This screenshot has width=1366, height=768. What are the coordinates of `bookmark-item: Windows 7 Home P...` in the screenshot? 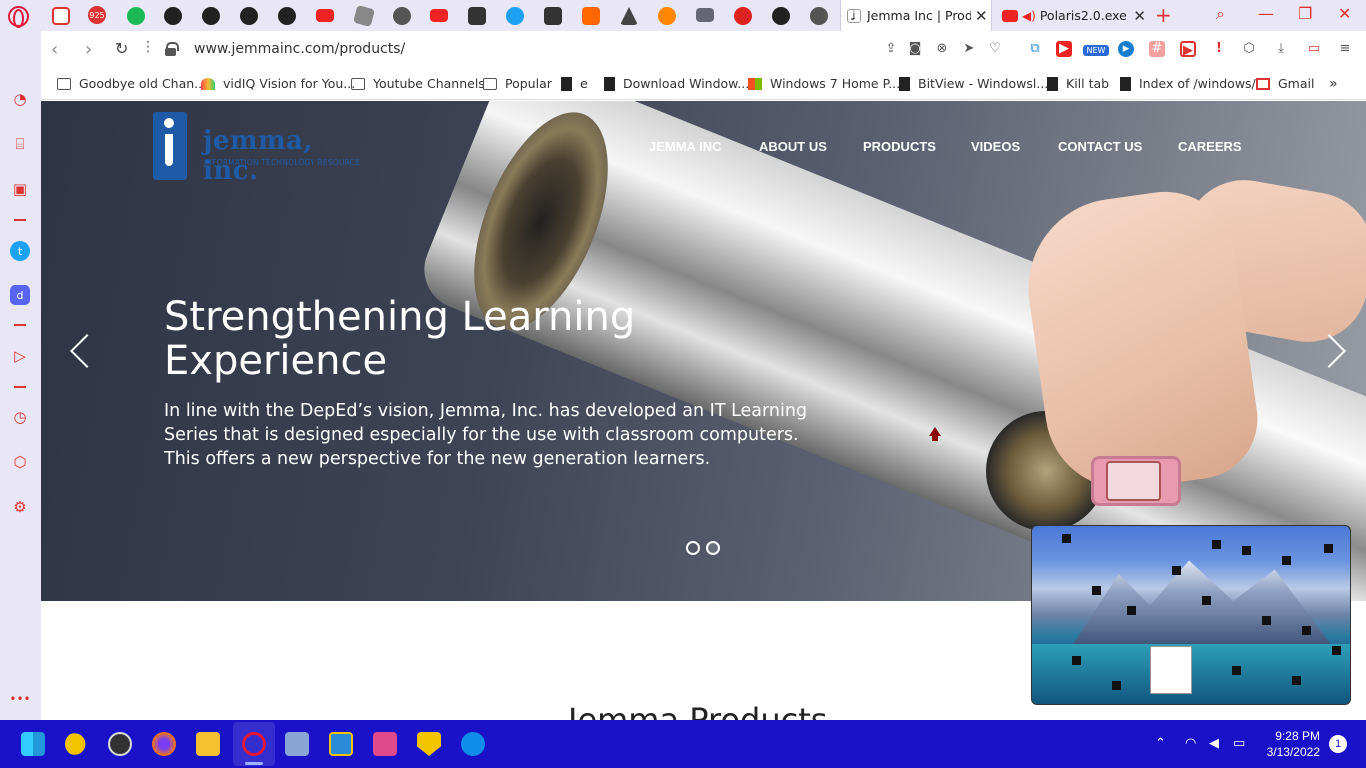 It's located at (824, 83).